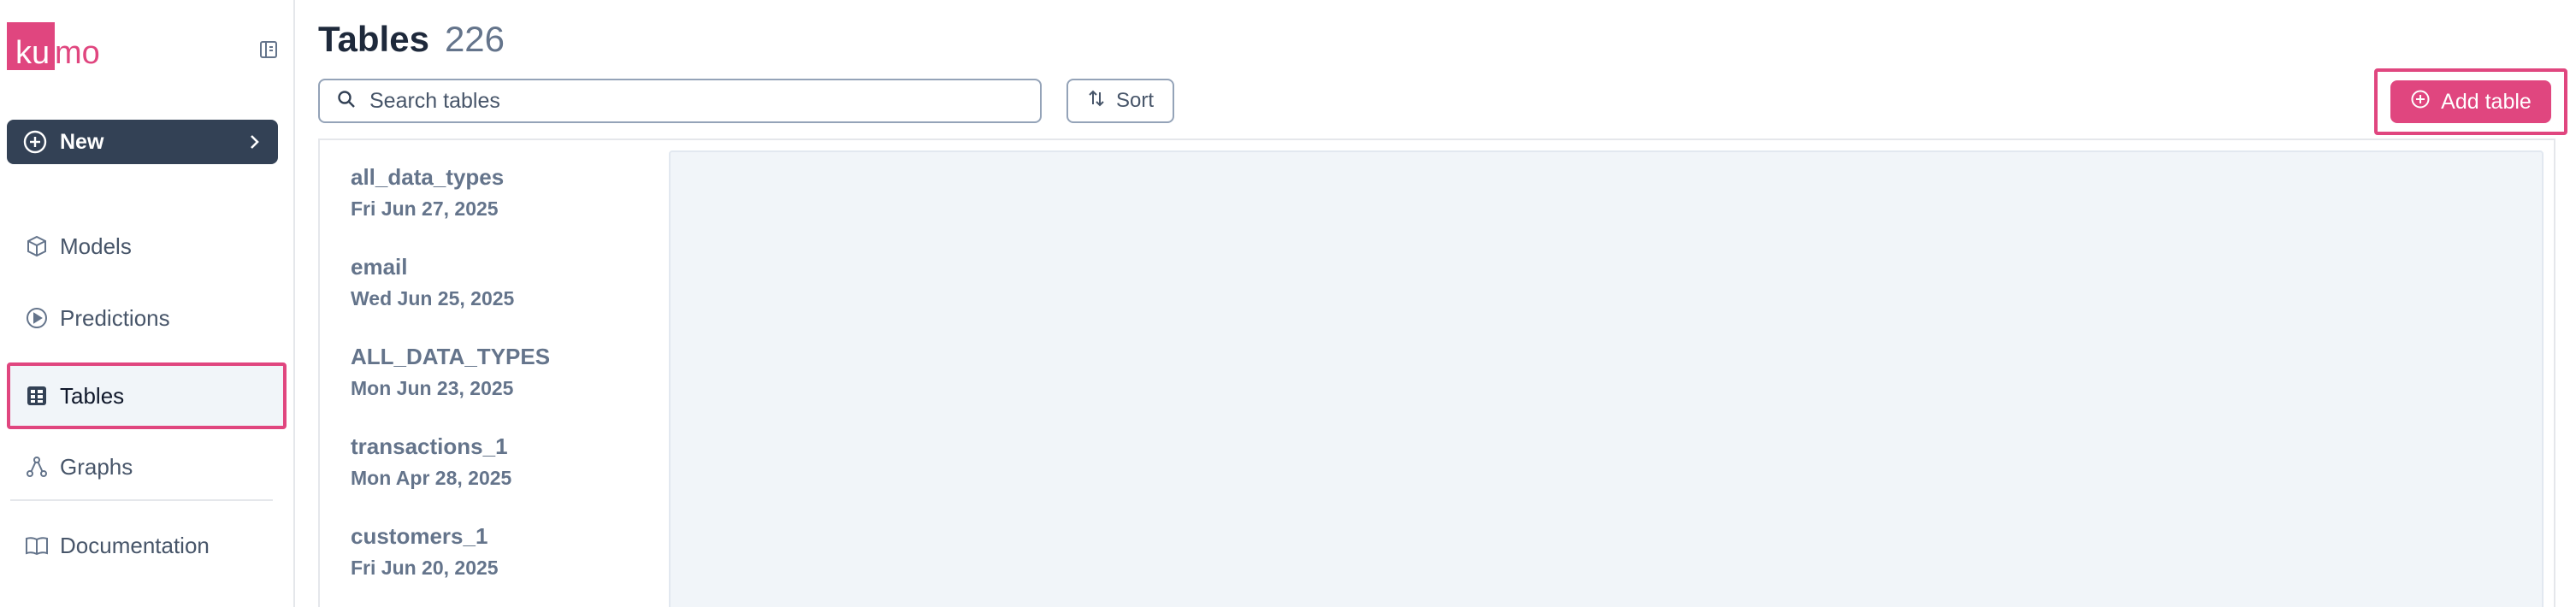 The image size is (2576, 607). I want to click on sidebar-item-label: Graphs, so click(96, 466).